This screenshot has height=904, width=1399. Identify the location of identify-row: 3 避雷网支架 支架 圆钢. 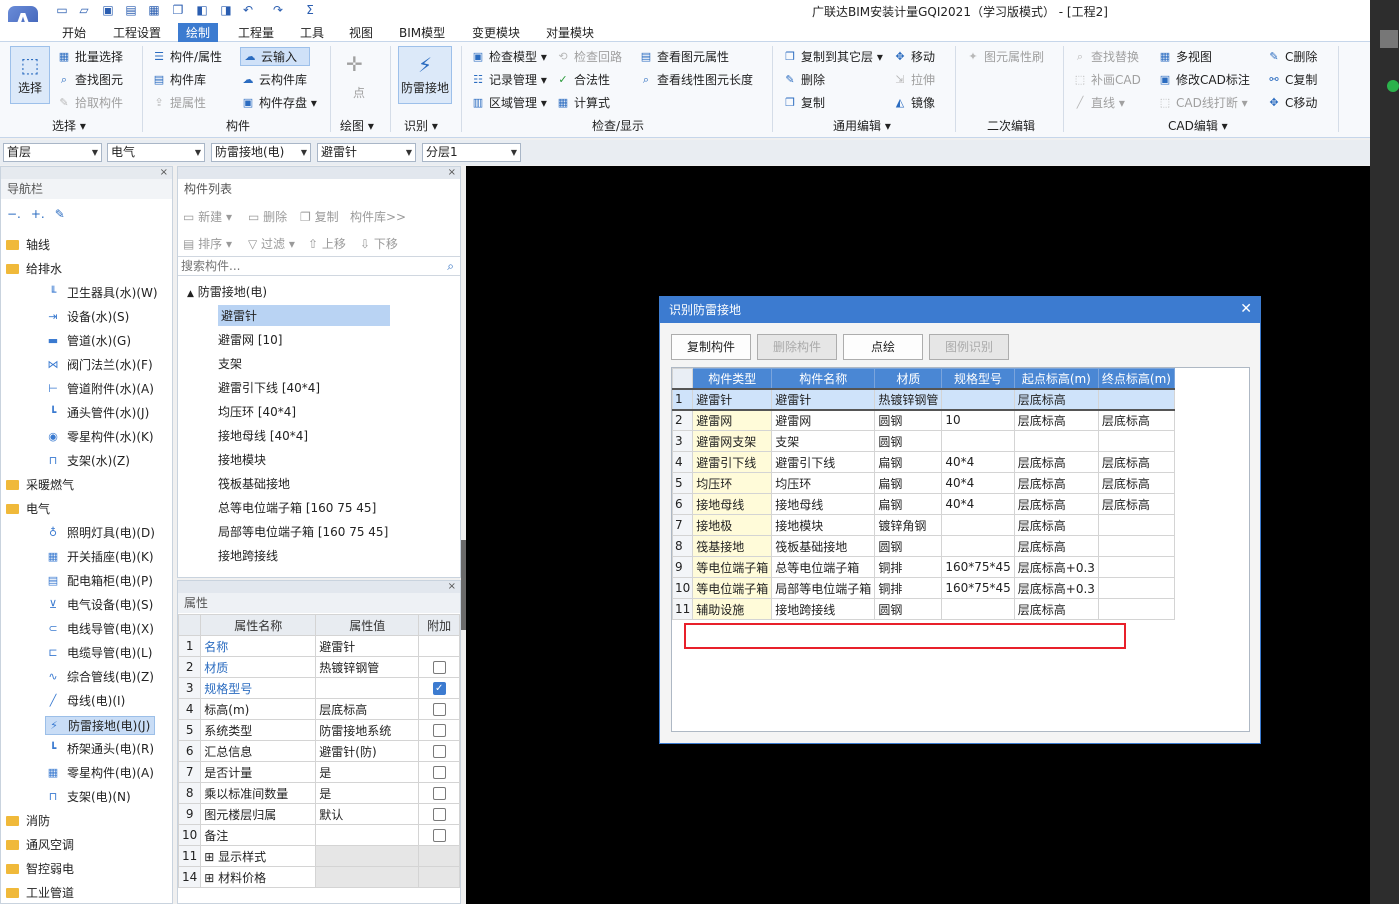
(923, 441).